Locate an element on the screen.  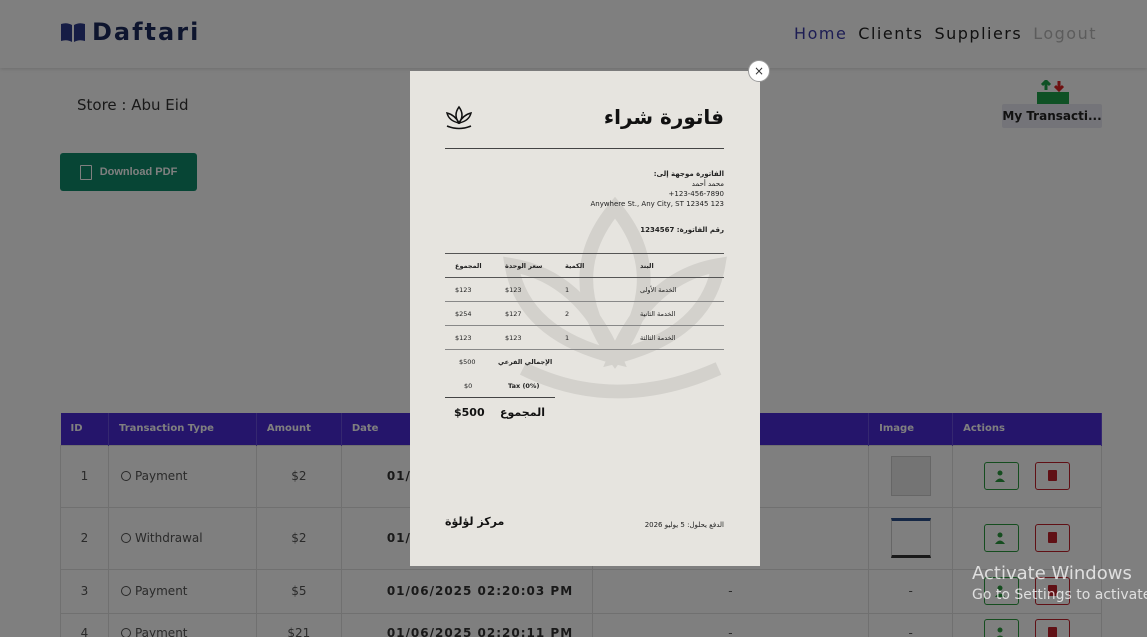
col-unit-price: سعر الوحدة is located at coordinates (524, 266).